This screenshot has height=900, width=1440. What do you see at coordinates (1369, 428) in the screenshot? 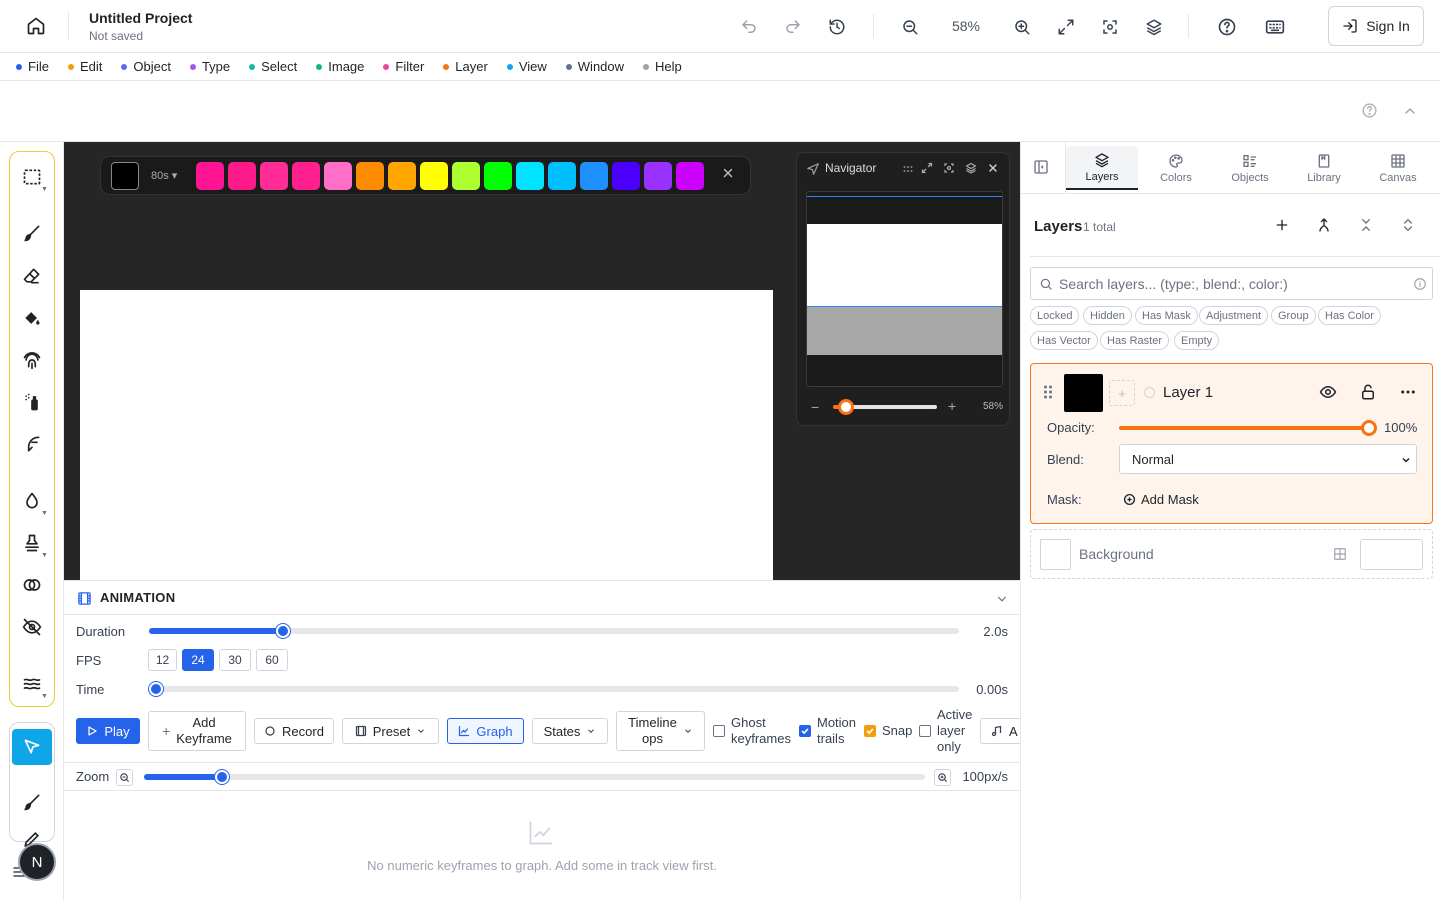
I see `opacity-slider-thumb` at bounding box center [1369, 428].